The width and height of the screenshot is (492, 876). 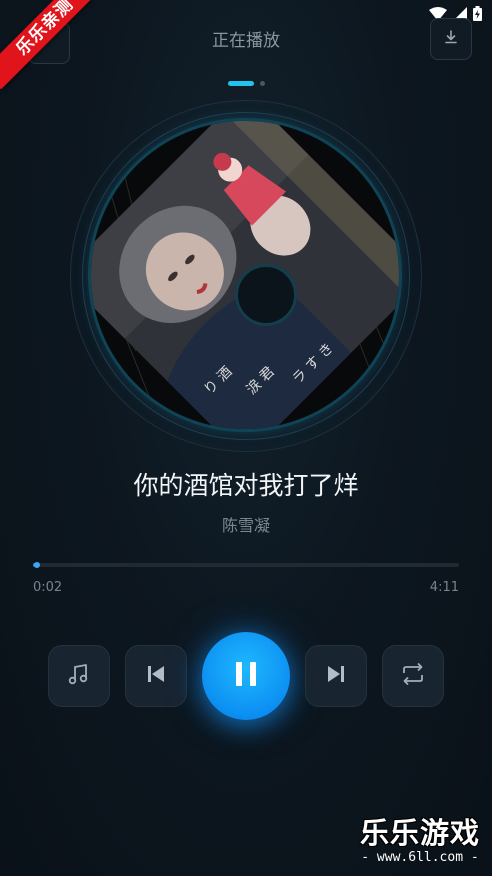 What do you see at coordinates (48, 587) in the screenshot?
I see `time-elapsed: 0:02` at bounding box center [48, 587].